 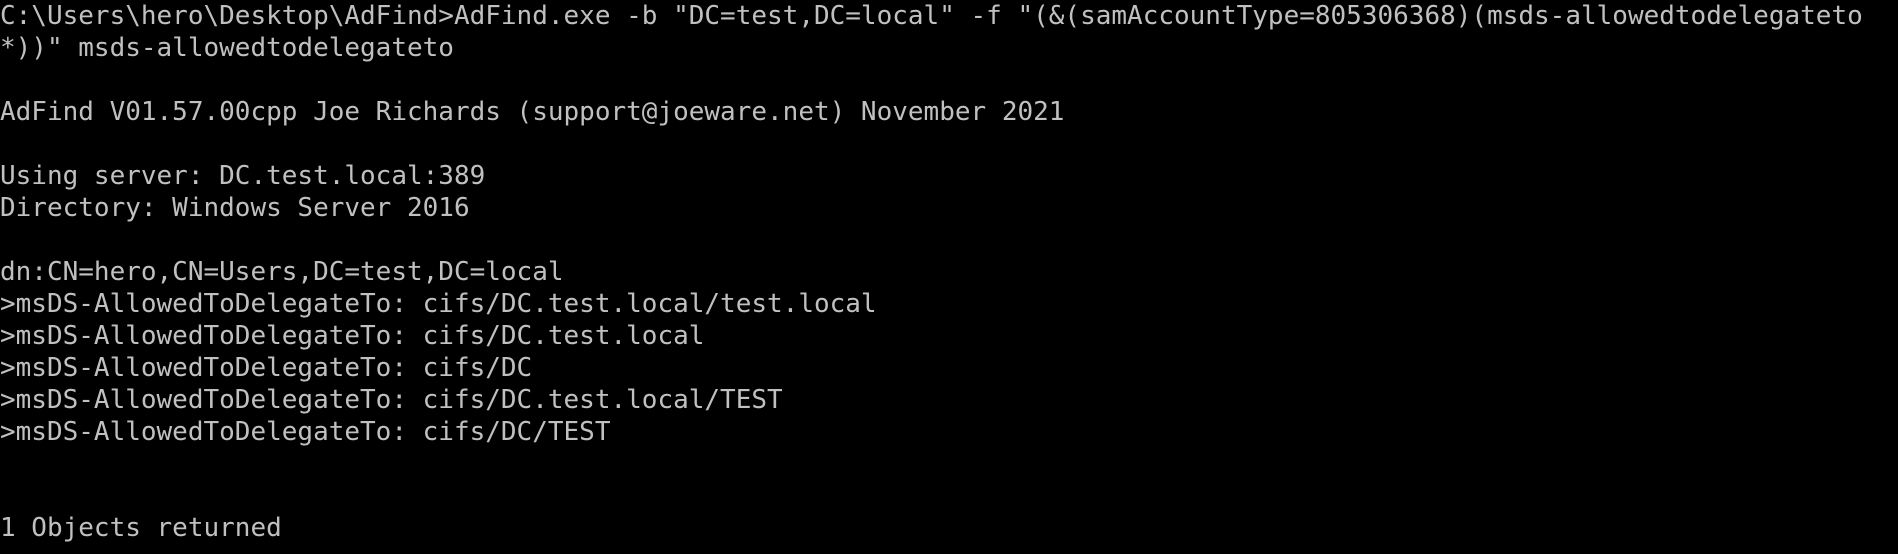 I want to click on directory-line: Directory: Windows Server 2016, so click(x=235, y=208).